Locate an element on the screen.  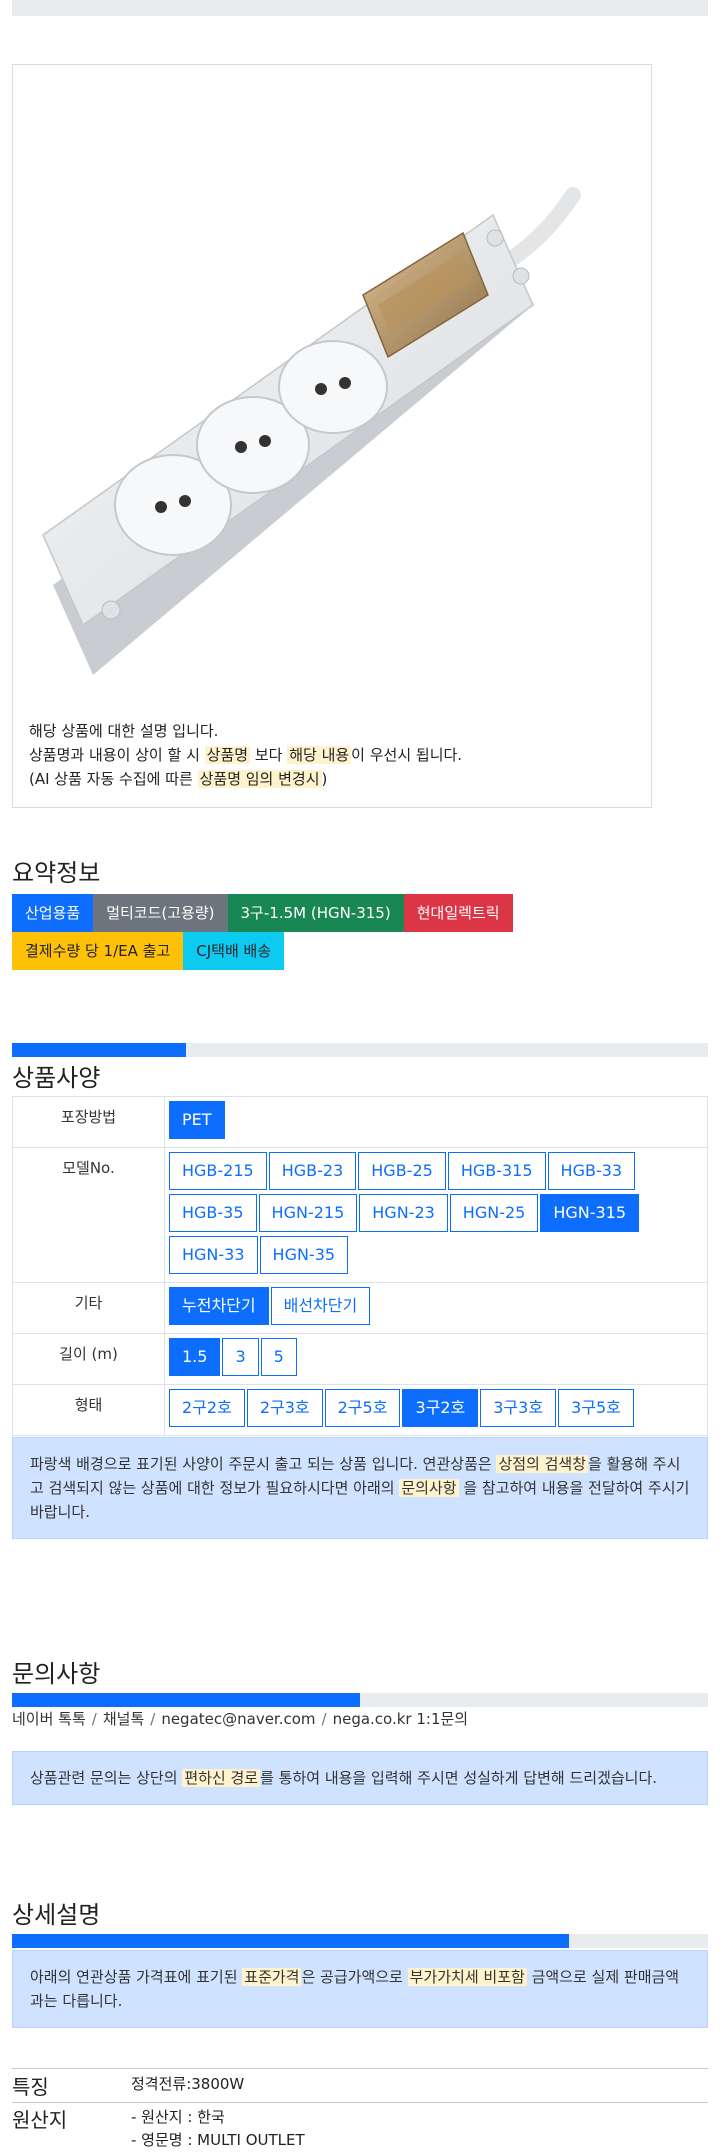
summary-badges-row-1: 산업용품 멀티코드(고용량) 3구-1.5M (HGN-315) 현대일렉트릭 is located at coordinates (262, 913).